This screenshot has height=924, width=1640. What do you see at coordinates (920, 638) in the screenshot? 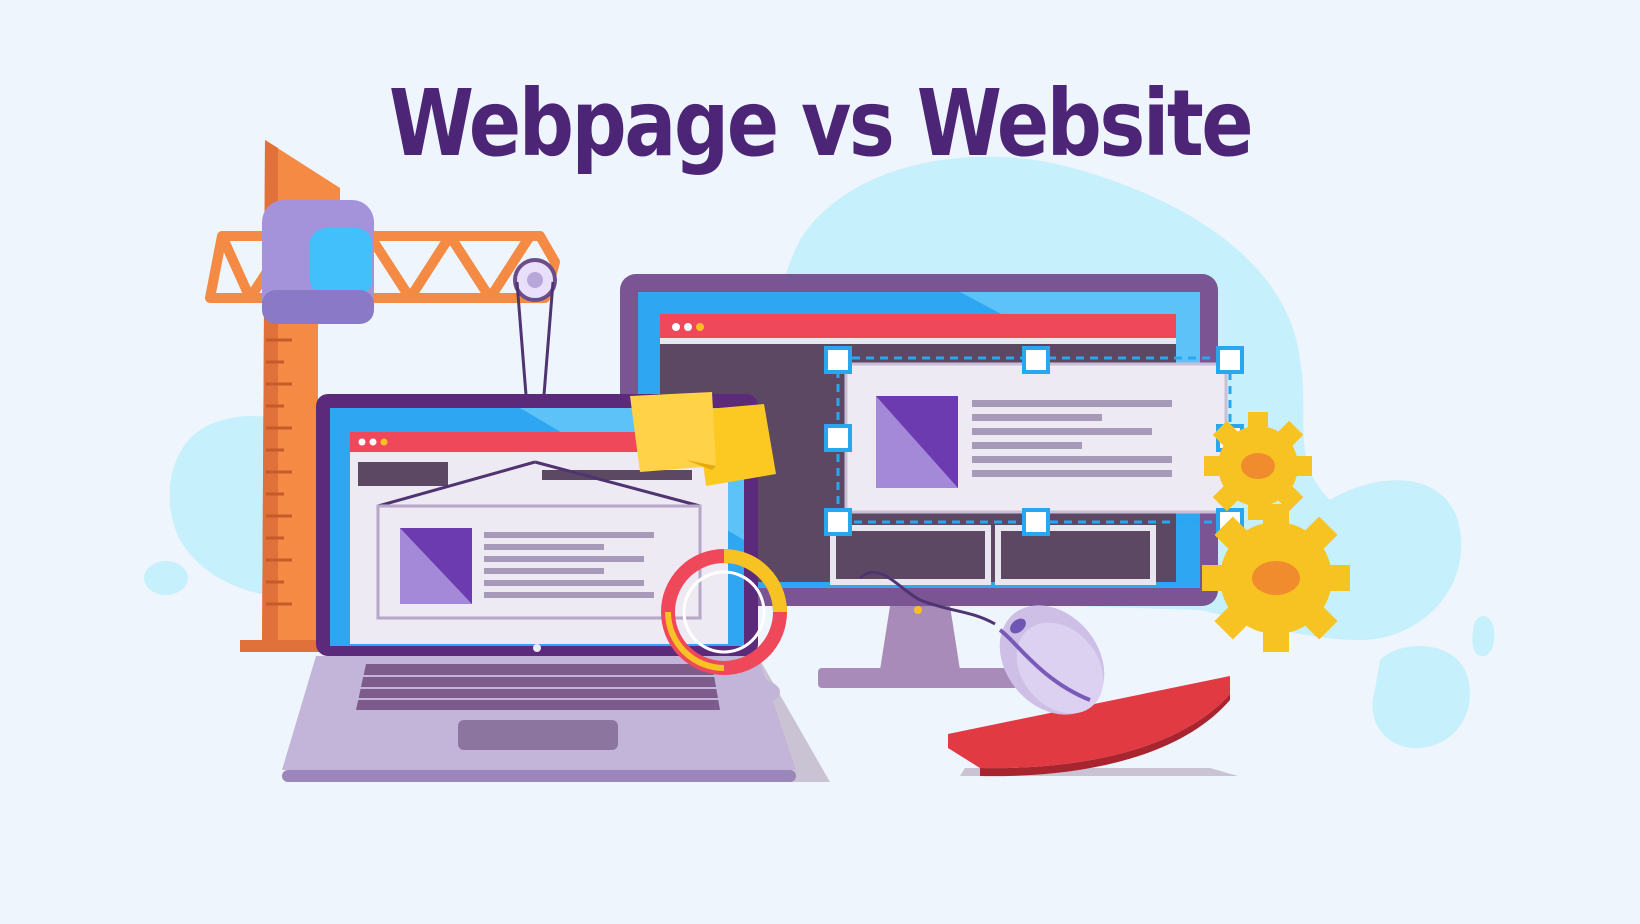
I see `monitor-stand` at bounding box center [920, 638].